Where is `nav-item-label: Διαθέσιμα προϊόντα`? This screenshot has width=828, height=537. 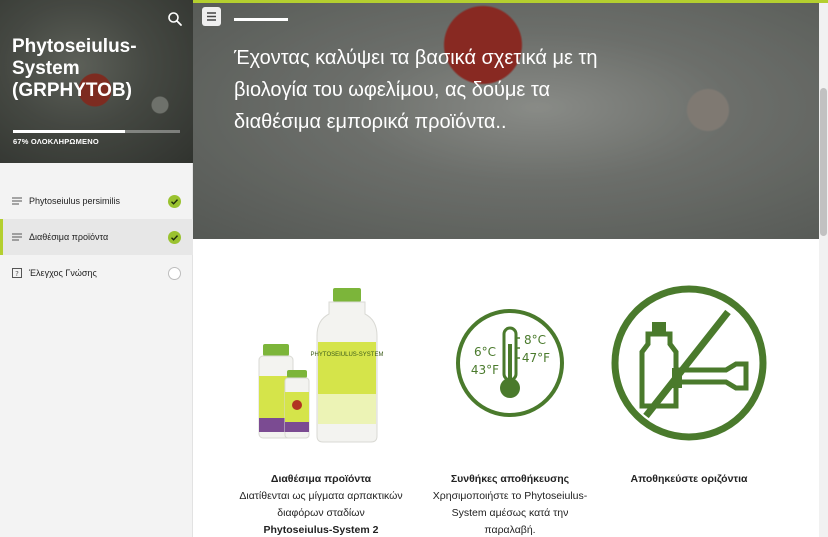 nav-item-label: Διαθέσιμα προϊόντα is located at coordinates (69, 237).